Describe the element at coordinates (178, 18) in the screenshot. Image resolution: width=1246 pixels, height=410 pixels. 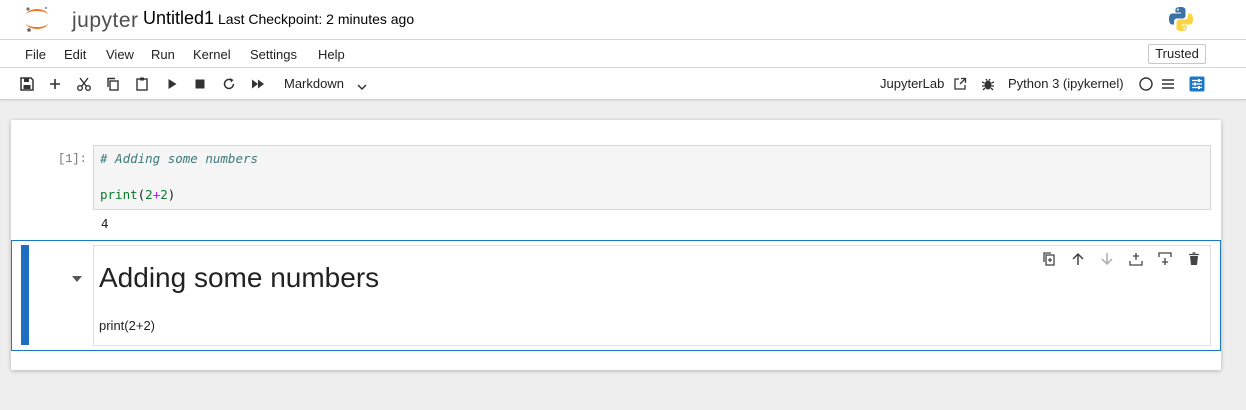
I see `notebook-title: Untitled1` at that location.